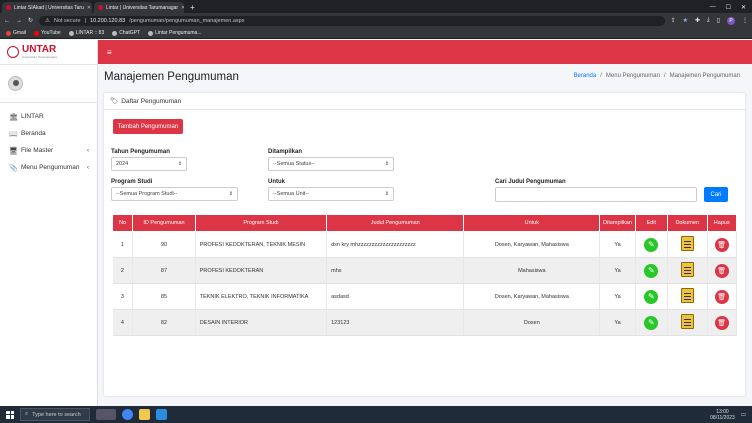  What do you see at coordinates (144, 414) in the screenshot?
I see `file-explorer-icon` at bounding box center [144, 414].